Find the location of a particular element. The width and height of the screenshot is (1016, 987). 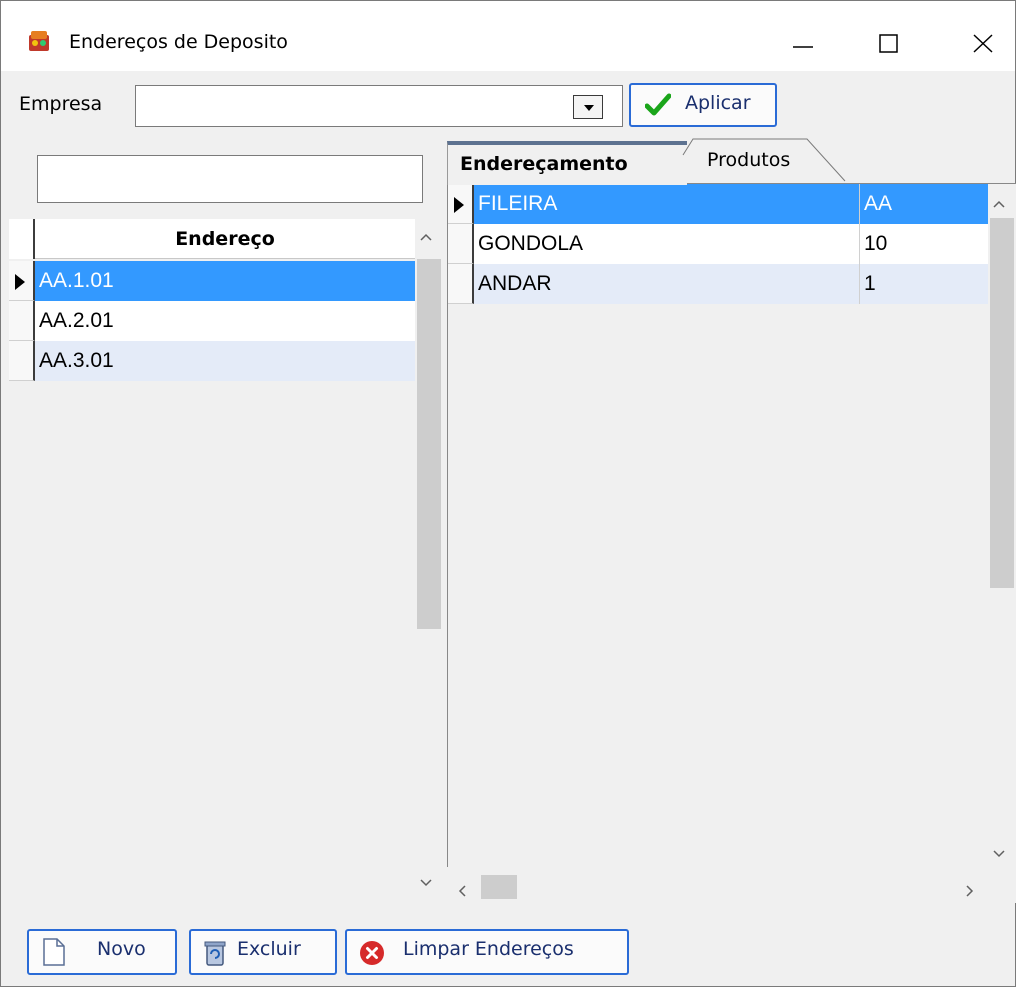

excluir-label: Excluir is located at coordinates (269, 949).